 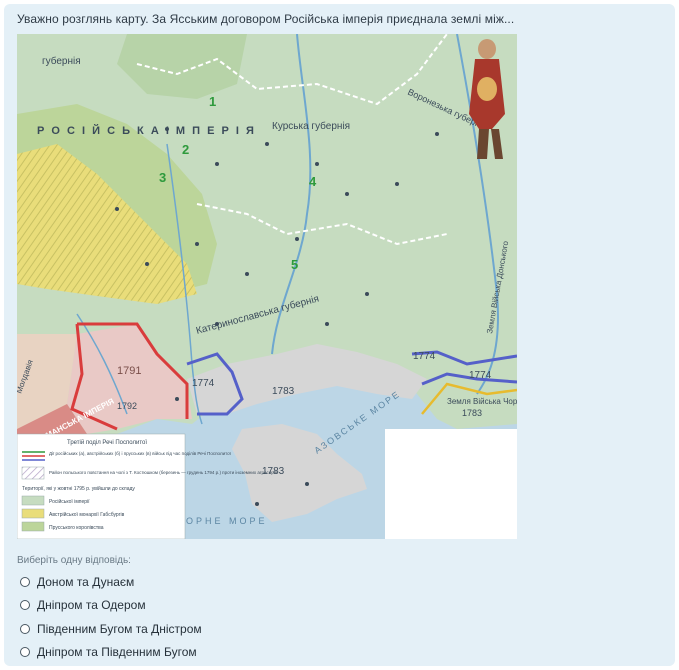 What do you see at coordinates (127, 406) in the screenshot?
I see `label-year-1792: 1792` at bounding box center [127, 406].